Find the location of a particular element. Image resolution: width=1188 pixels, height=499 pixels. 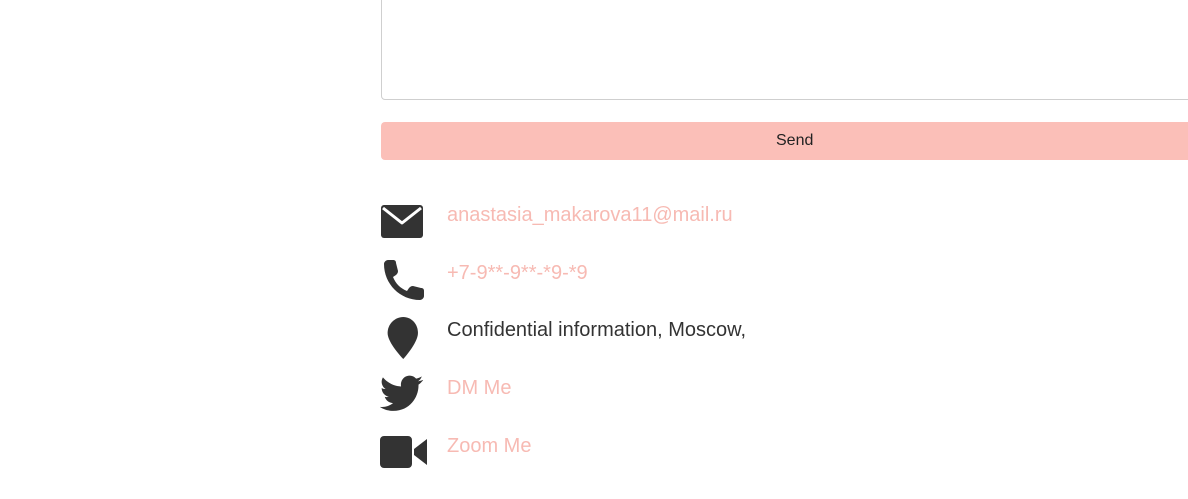

contact-zoom: Zoom Me is located at coordinates (780, 455).